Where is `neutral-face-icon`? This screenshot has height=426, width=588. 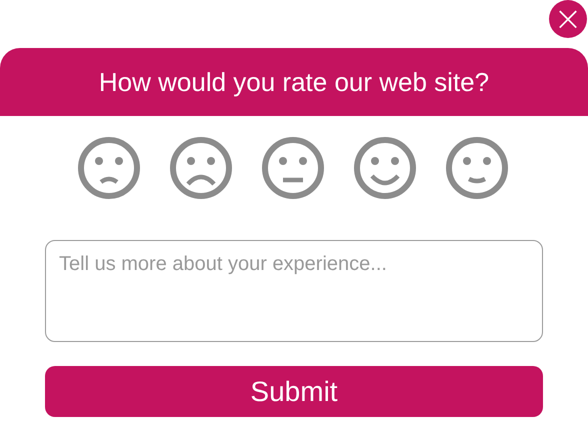
neutral-face-icon is located at coordinates (293, 168).